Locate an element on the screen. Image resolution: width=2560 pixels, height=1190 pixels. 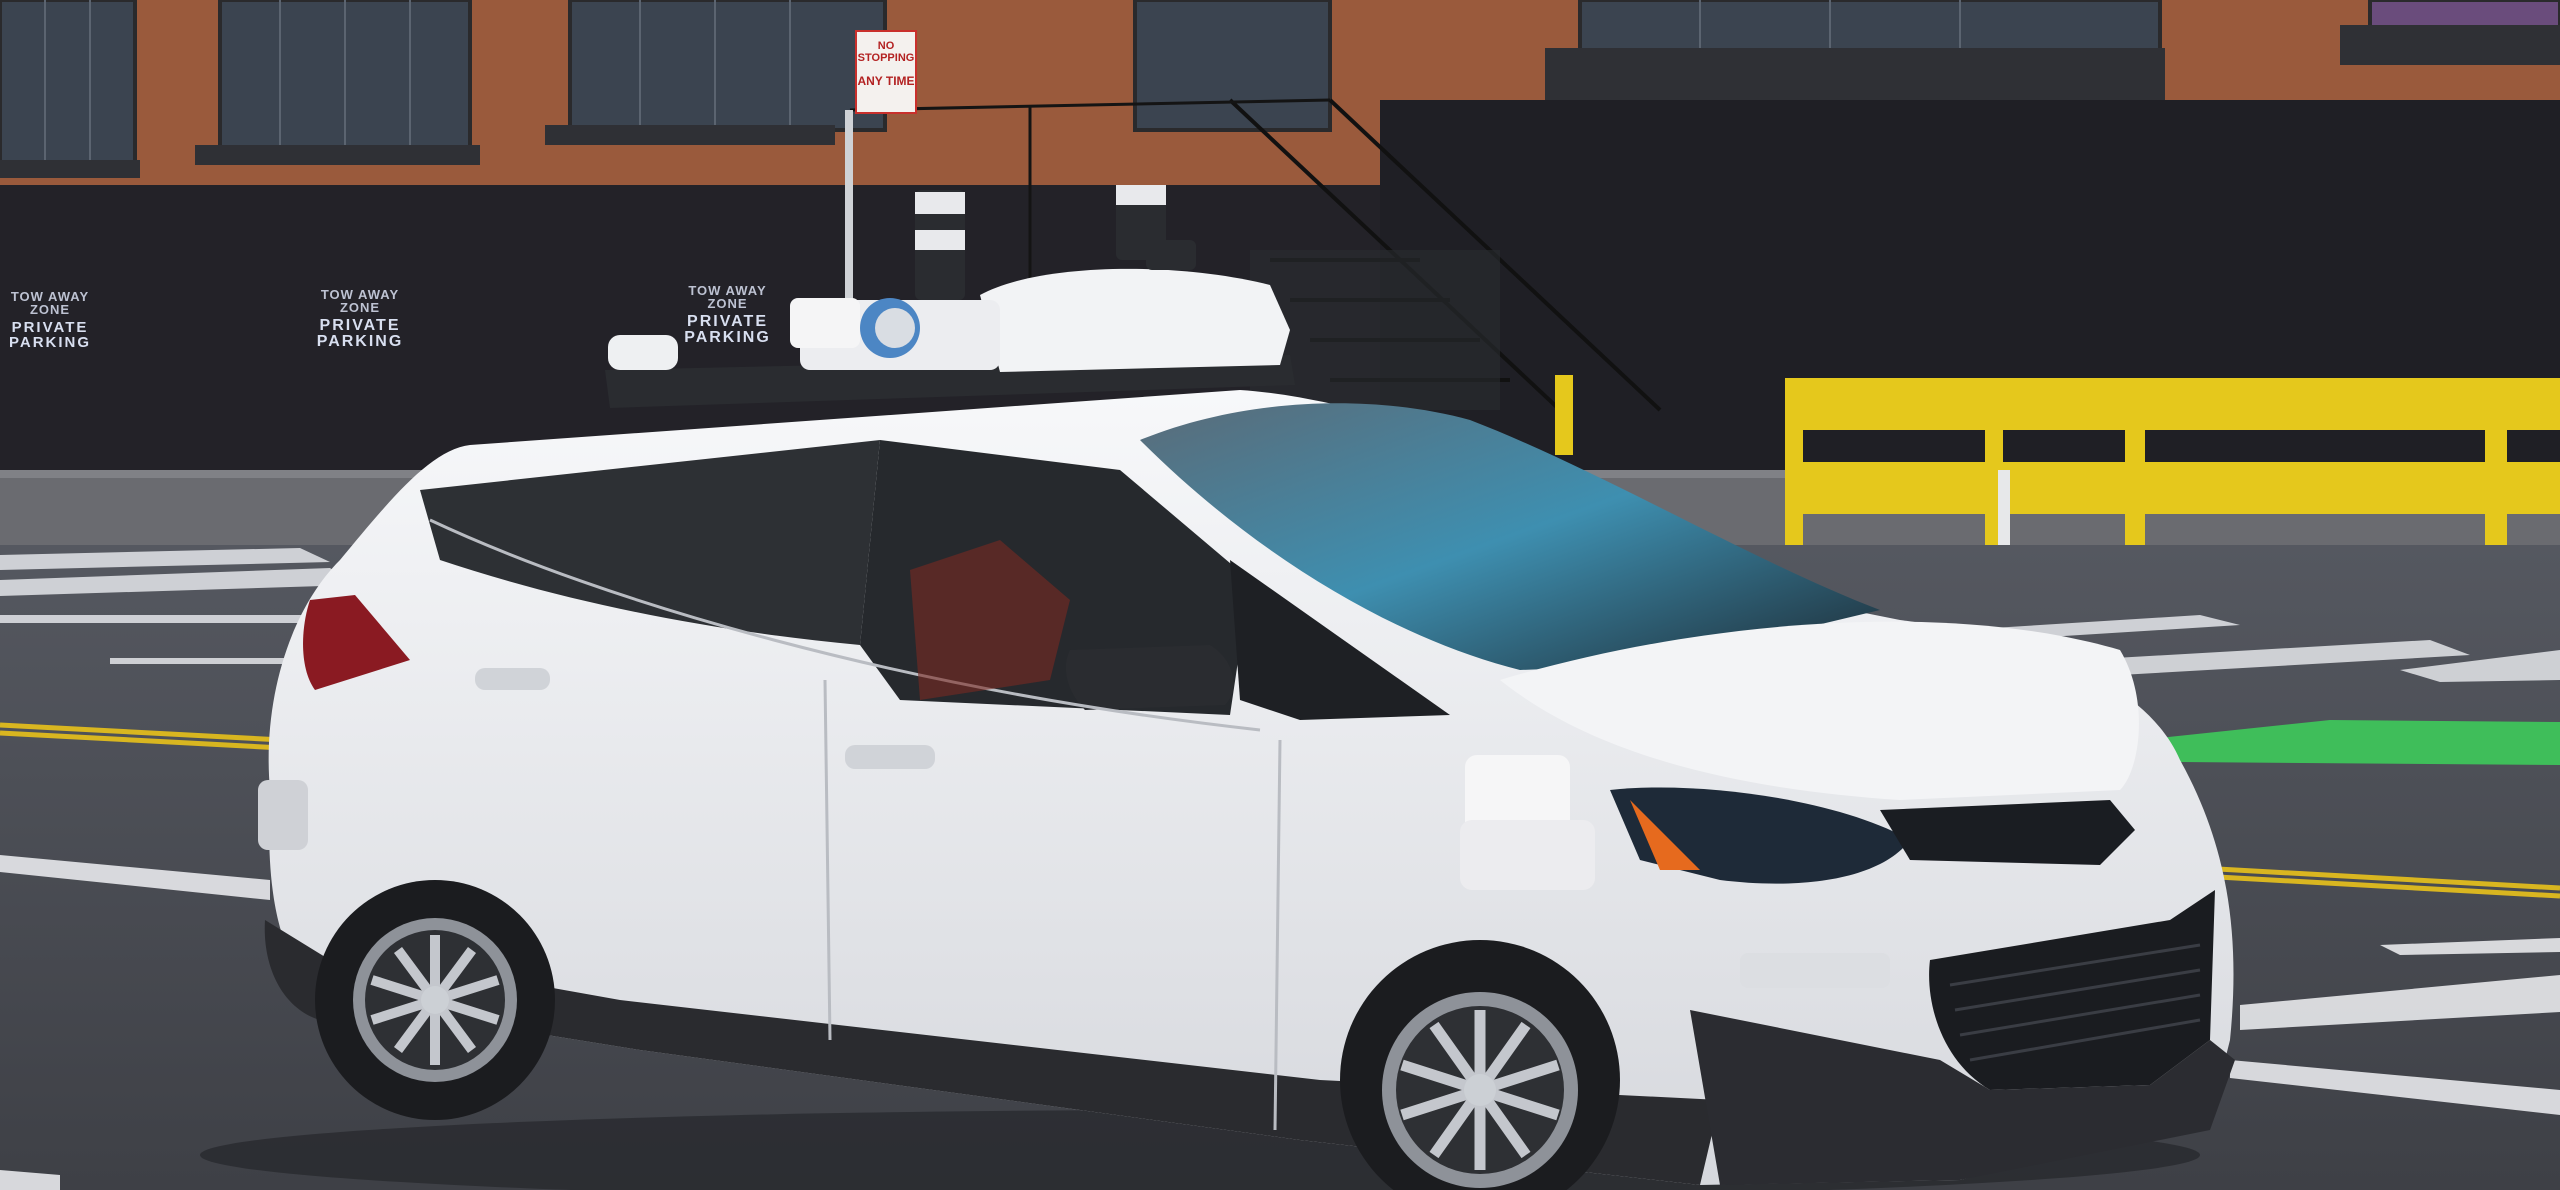
no-stopping-sign: NO STOPPING ANY TIME is located at coordinates (886, 72).